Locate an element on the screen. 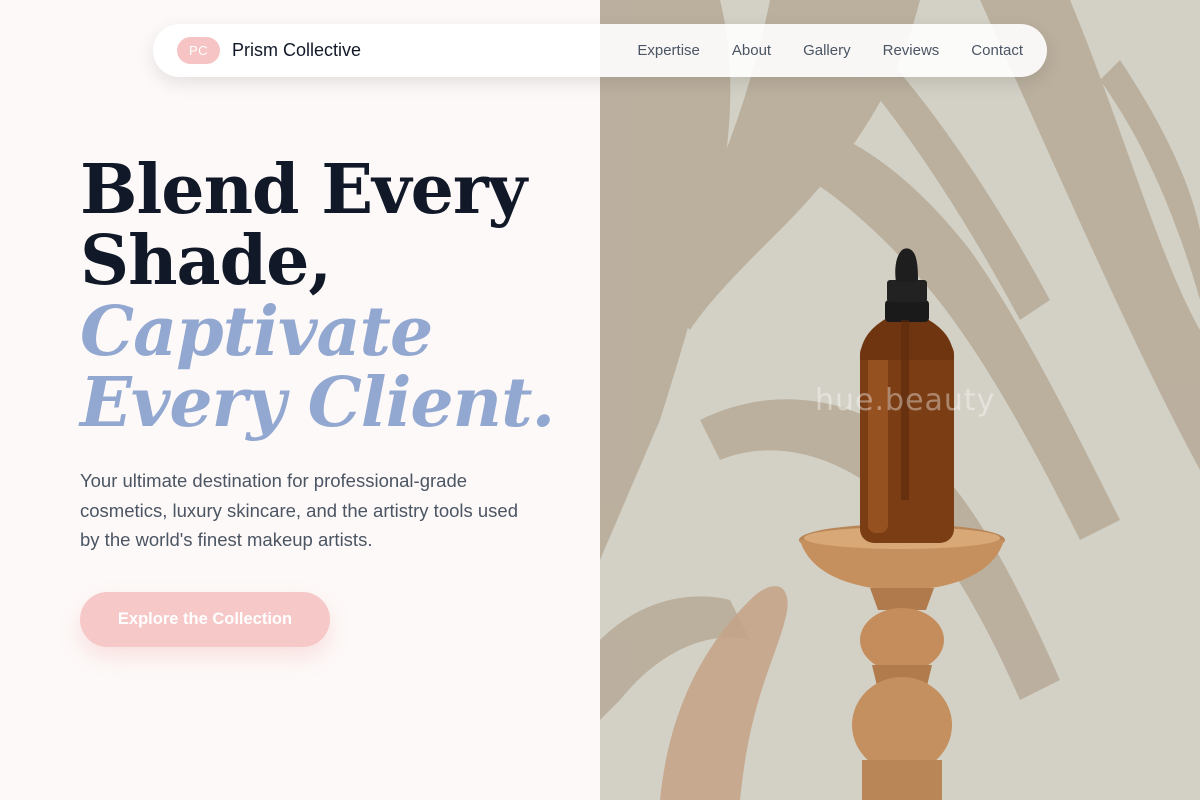 This screenshot has height=800, width=1200. nav-link-gallery: Gallery is located at coordinates (827, 50).